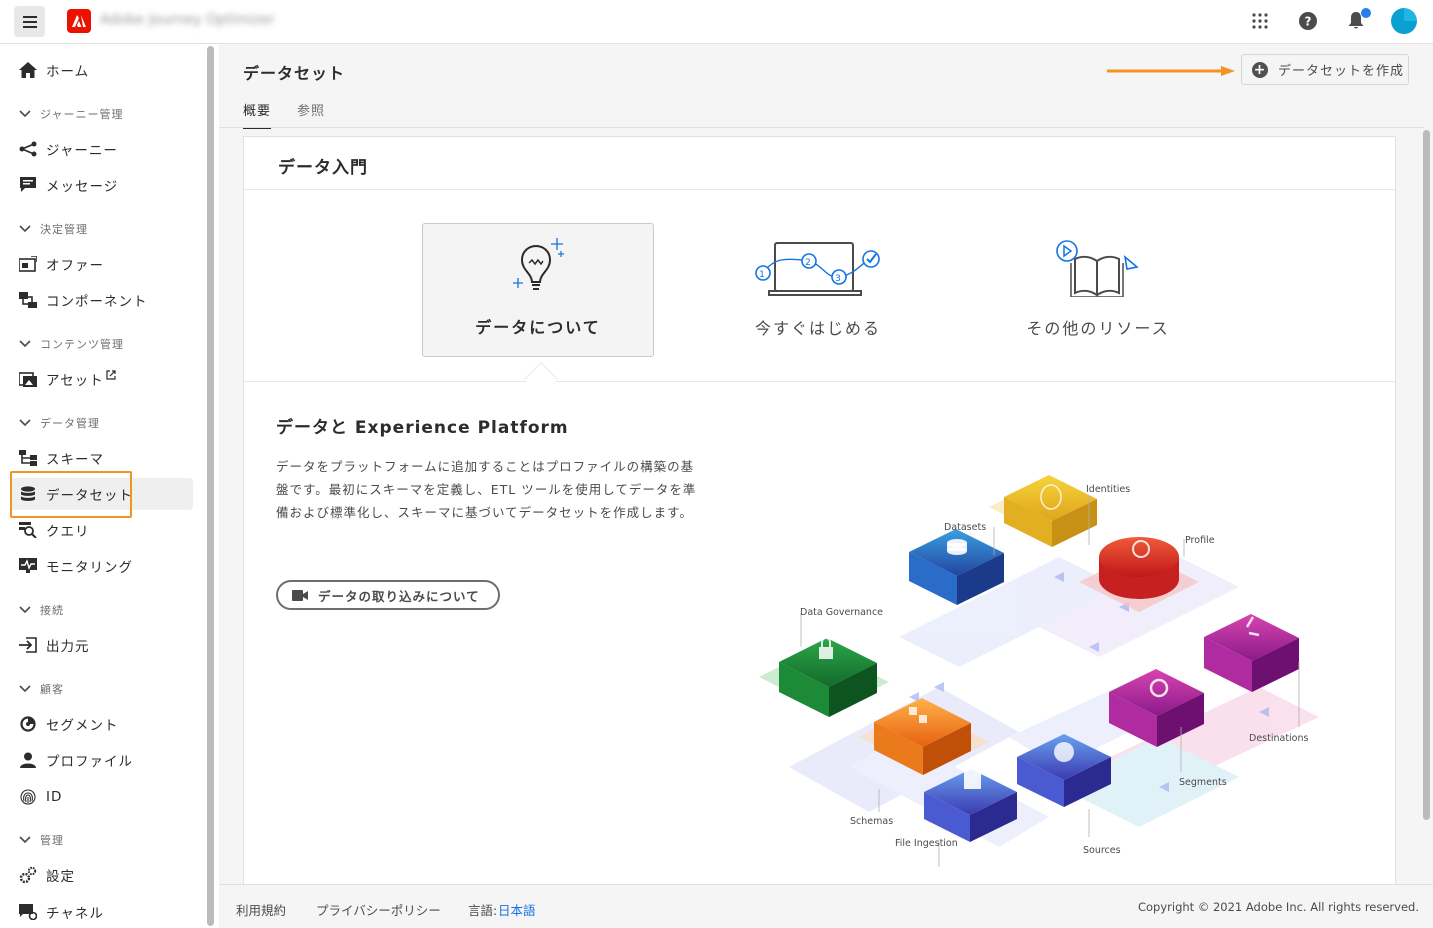 The width and height of the screenshot is (1433, 928). What do you see at coordinates (300, 595) in the screenshot?
I see `video-camera-icon` at bounding box center [300, 595].